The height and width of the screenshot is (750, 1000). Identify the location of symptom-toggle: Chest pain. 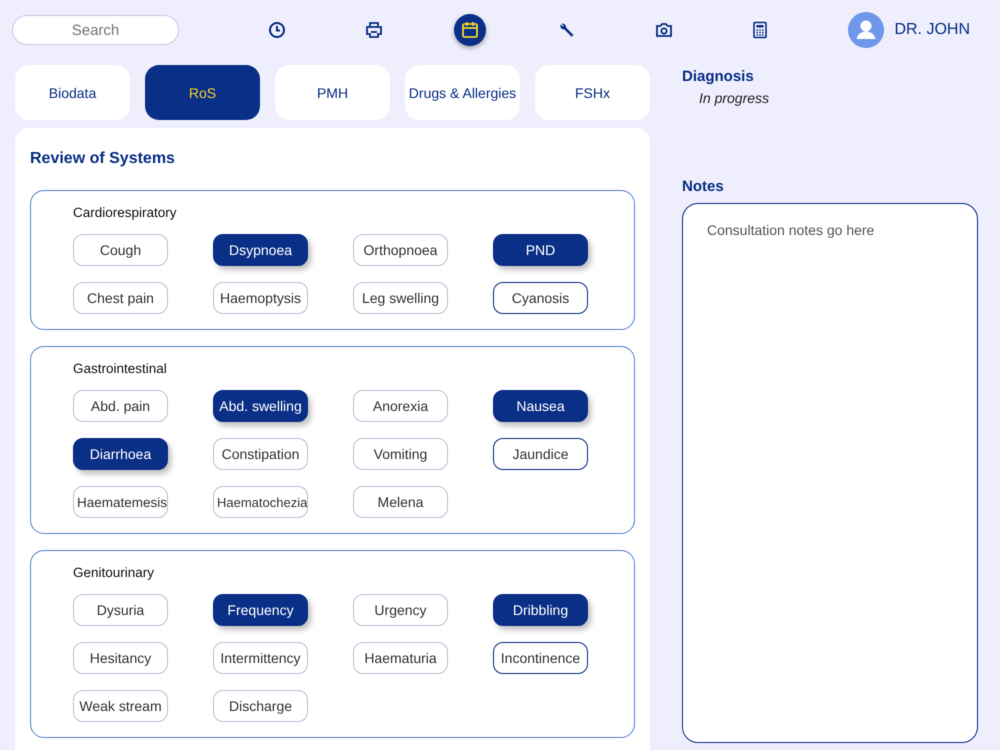
(120, 298).